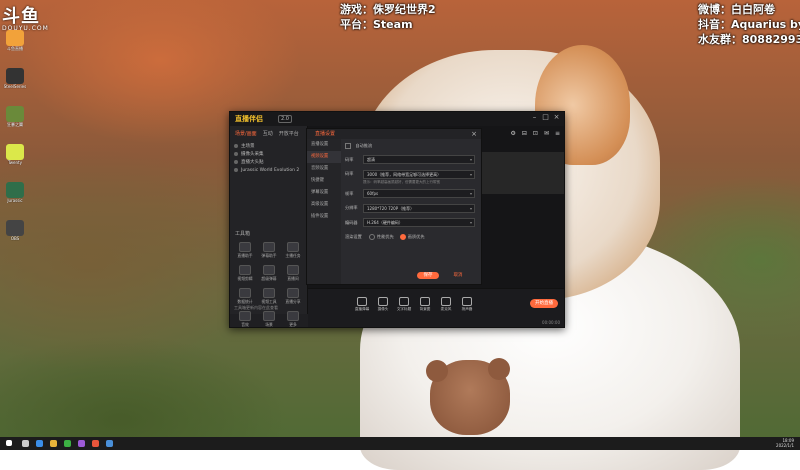 The image size is (800, 470). I want to click on maximize-icon: □, so click(545, 117).